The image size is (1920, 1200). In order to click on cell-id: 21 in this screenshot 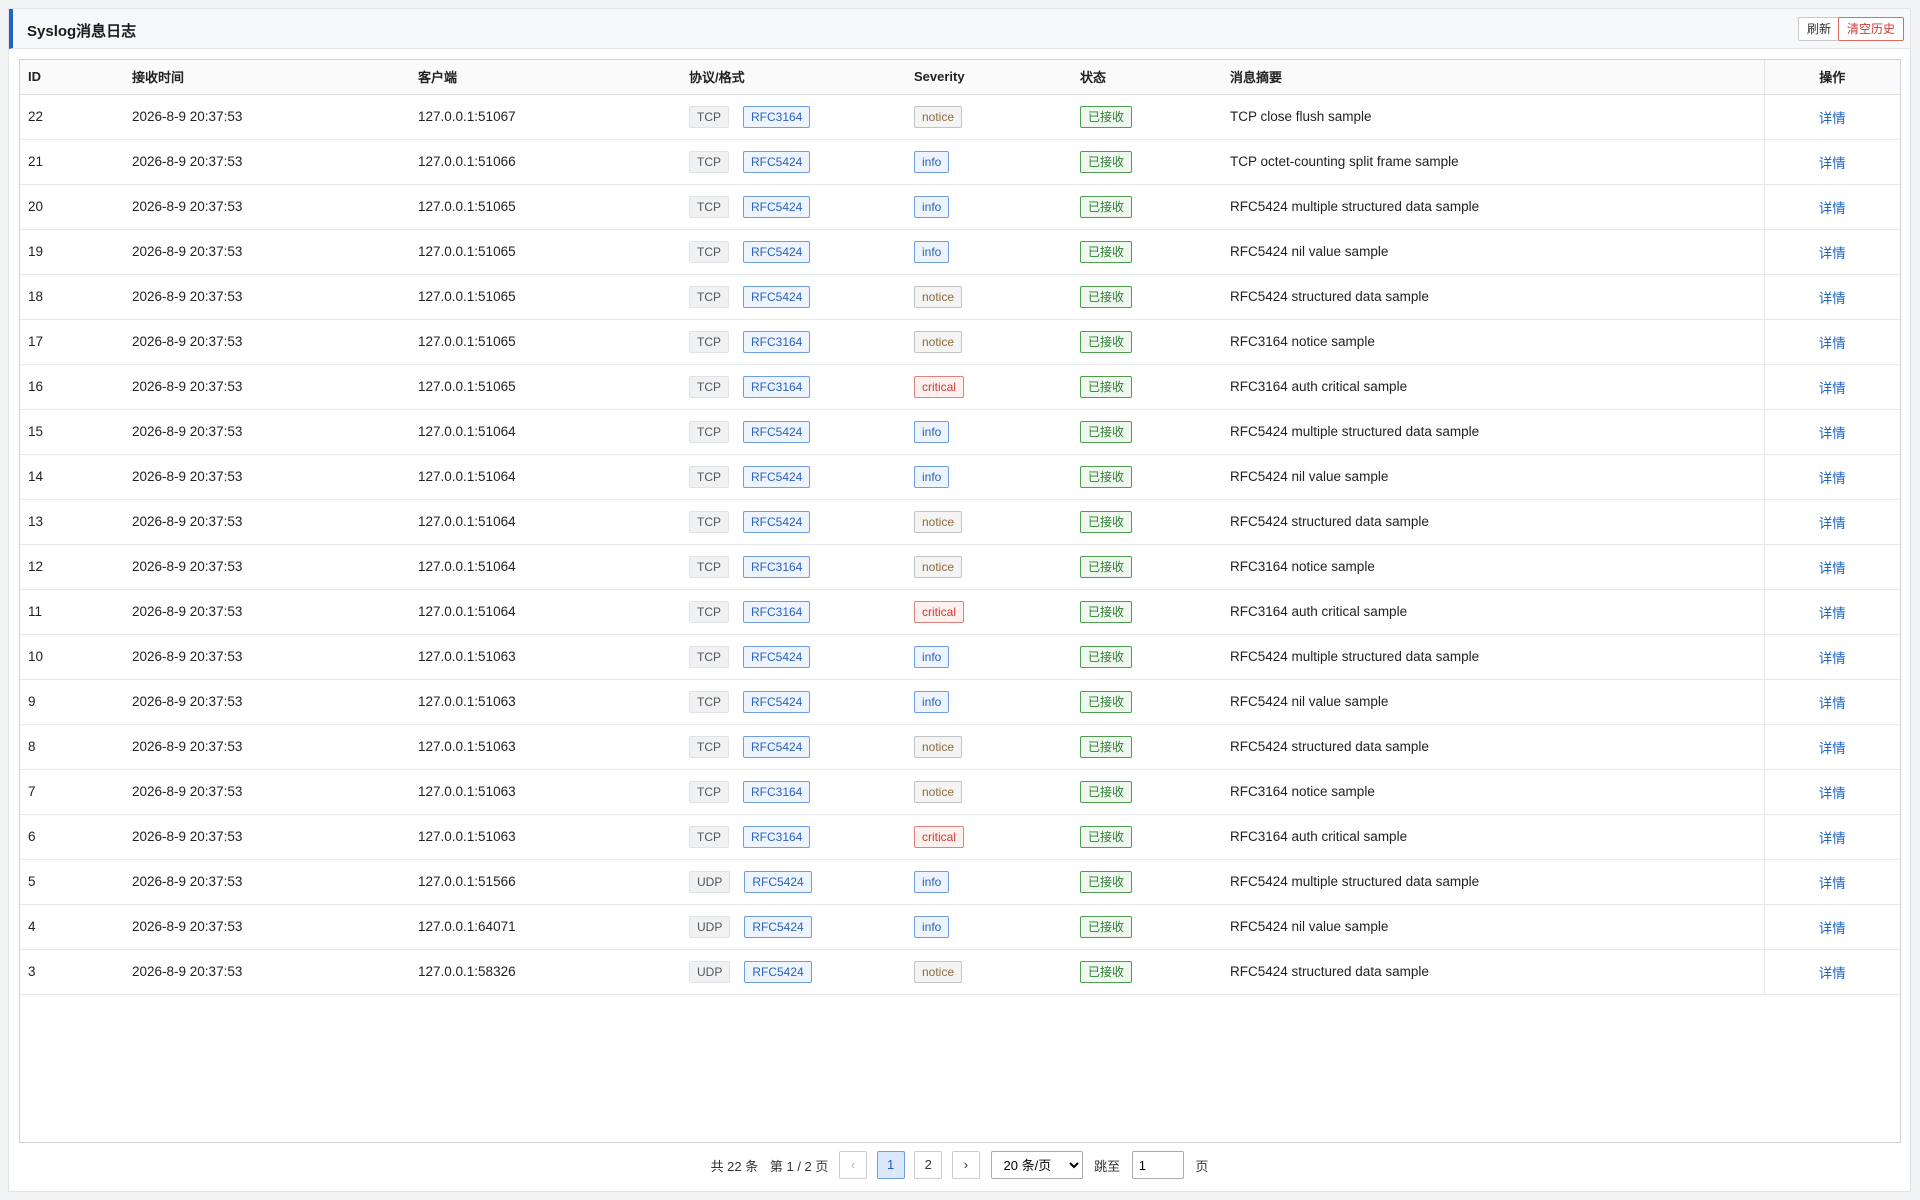, I will do `click(72, 162)`.